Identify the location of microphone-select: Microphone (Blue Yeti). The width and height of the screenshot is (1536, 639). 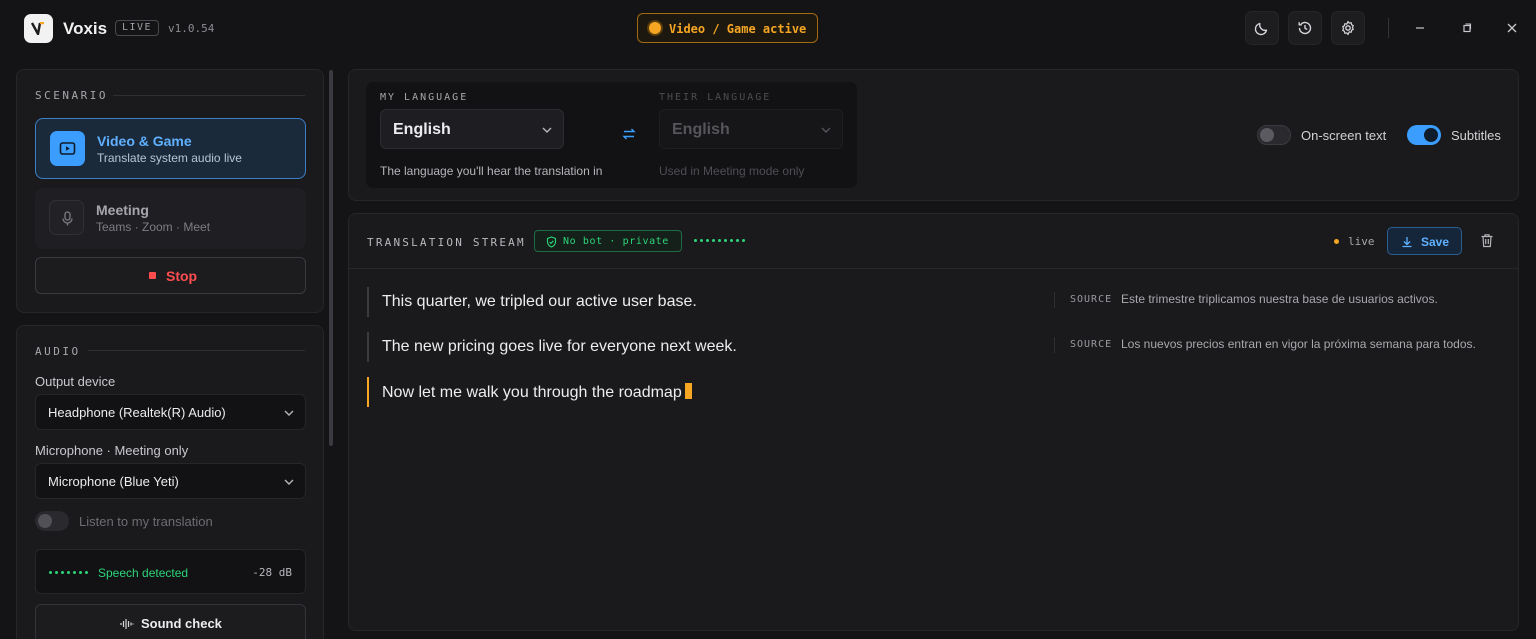
(170, 481).